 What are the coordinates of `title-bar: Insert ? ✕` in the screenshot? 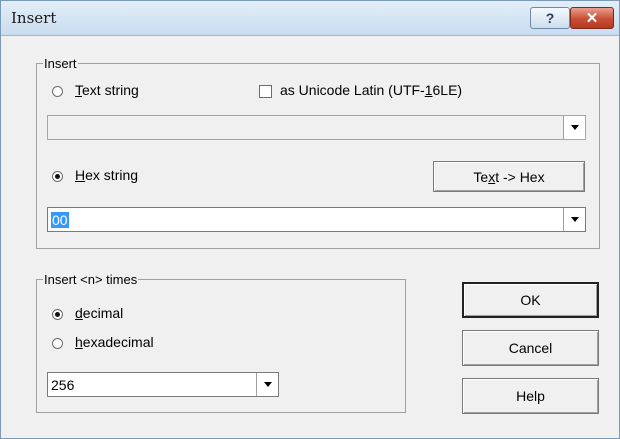 It's located at (310, 18).